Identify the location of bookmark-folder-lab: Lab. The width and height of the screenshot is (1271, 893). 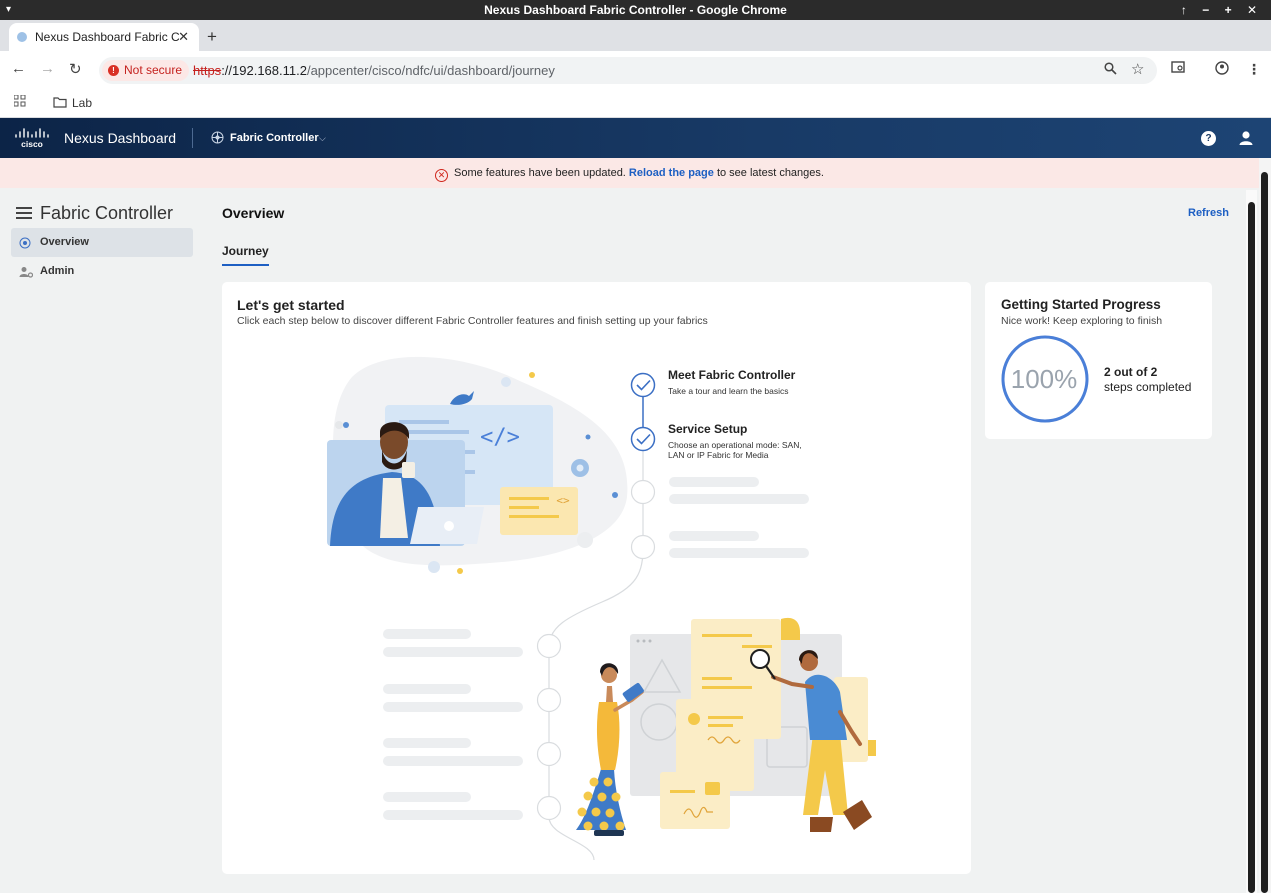
(72, 103).